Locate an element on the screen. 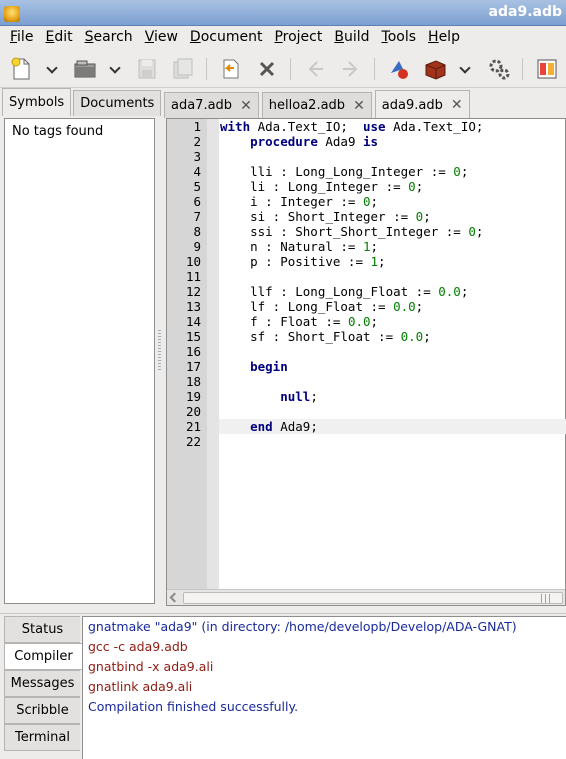 The height and width of the screenshot is (759, 566). tab-label: ada7.adb is located at coordinates (202, 105).